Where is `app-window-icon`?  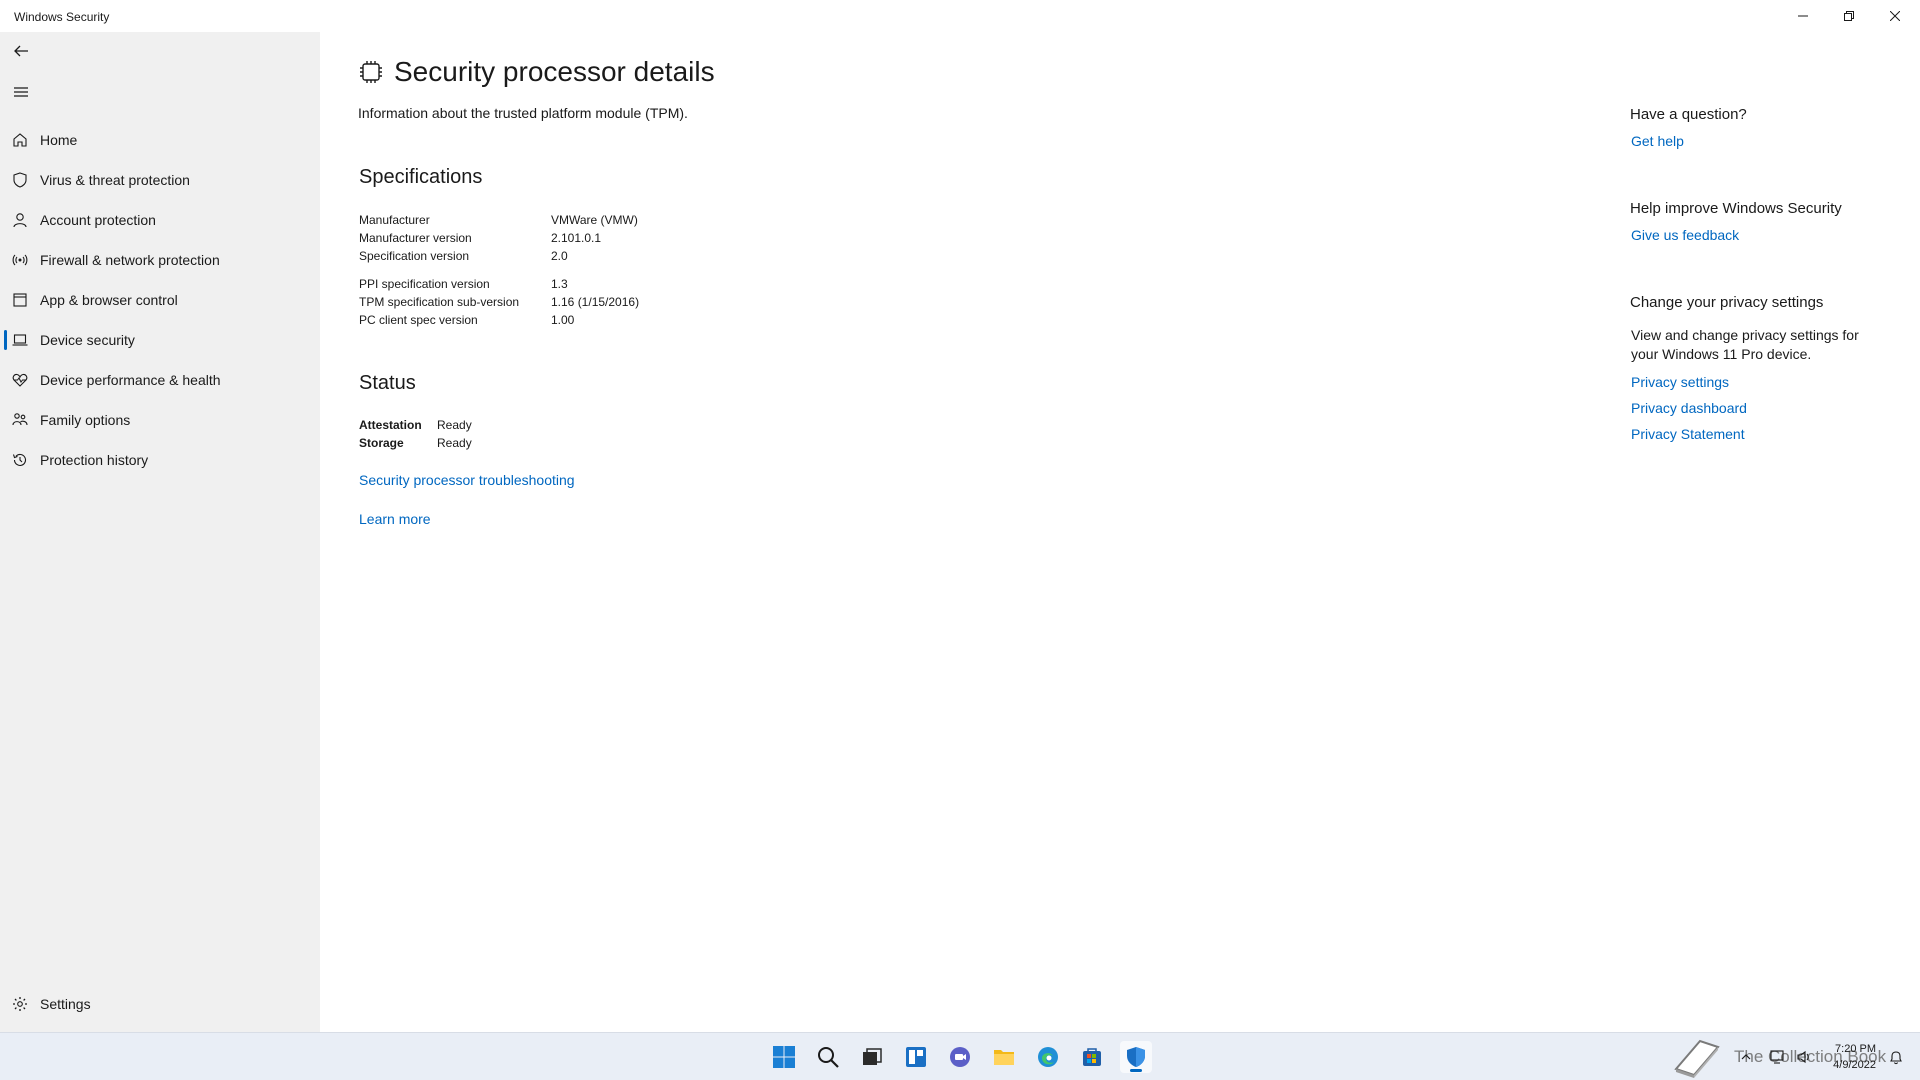 app-window-icon is located at coordinates (20, 300).